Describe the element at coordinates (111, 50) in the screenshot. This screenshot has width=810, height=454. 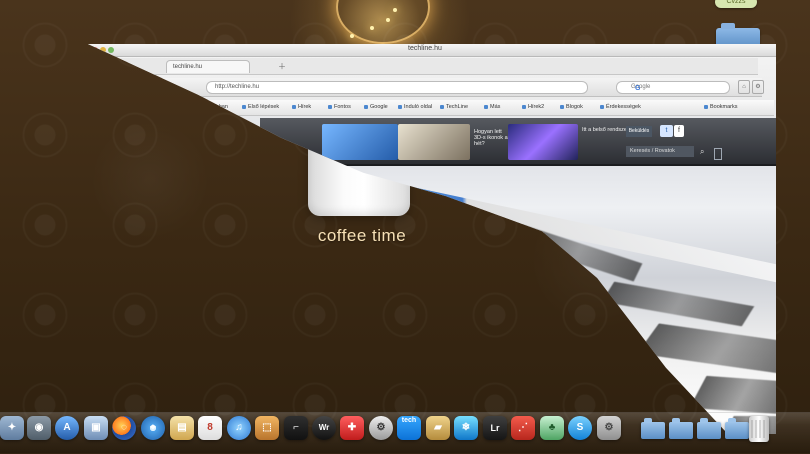
I see `zoom-window-button` at that location.